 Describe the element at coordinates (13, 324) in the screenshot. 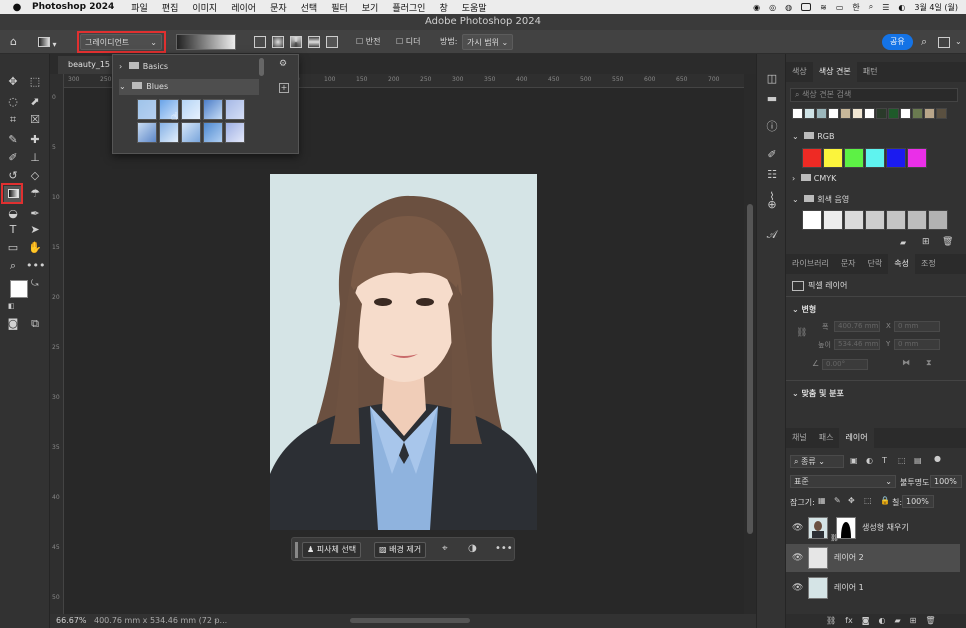

I see `quick-mask-icon: ◙` at that location.